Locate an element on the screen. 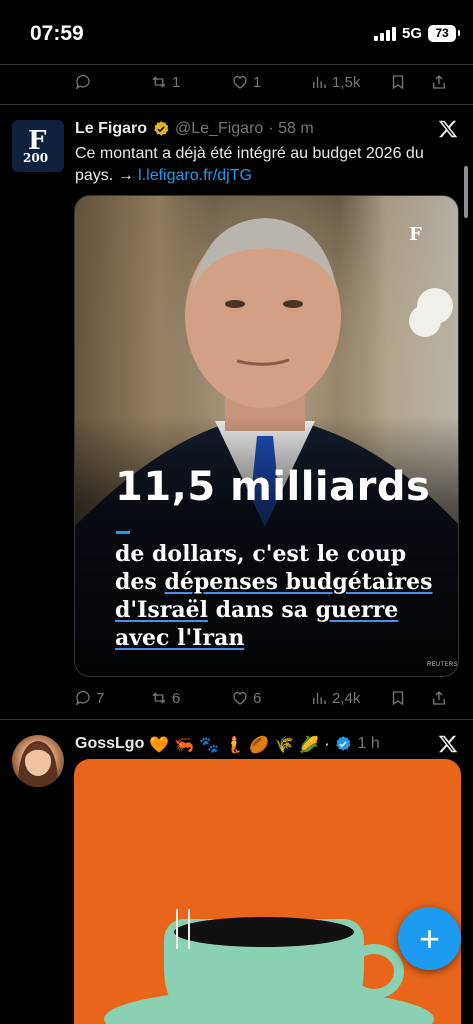  repost-count: 1 is located at coordinates (176, 82).